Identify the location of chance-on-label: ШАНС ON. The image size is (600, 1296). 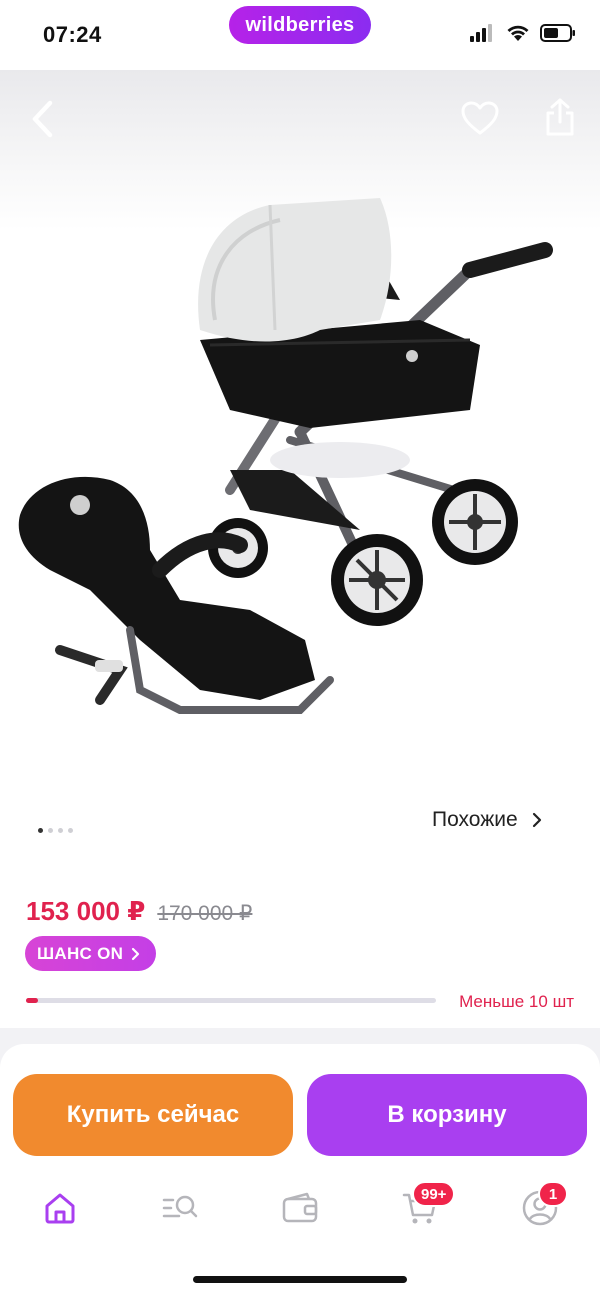
(80, 953).